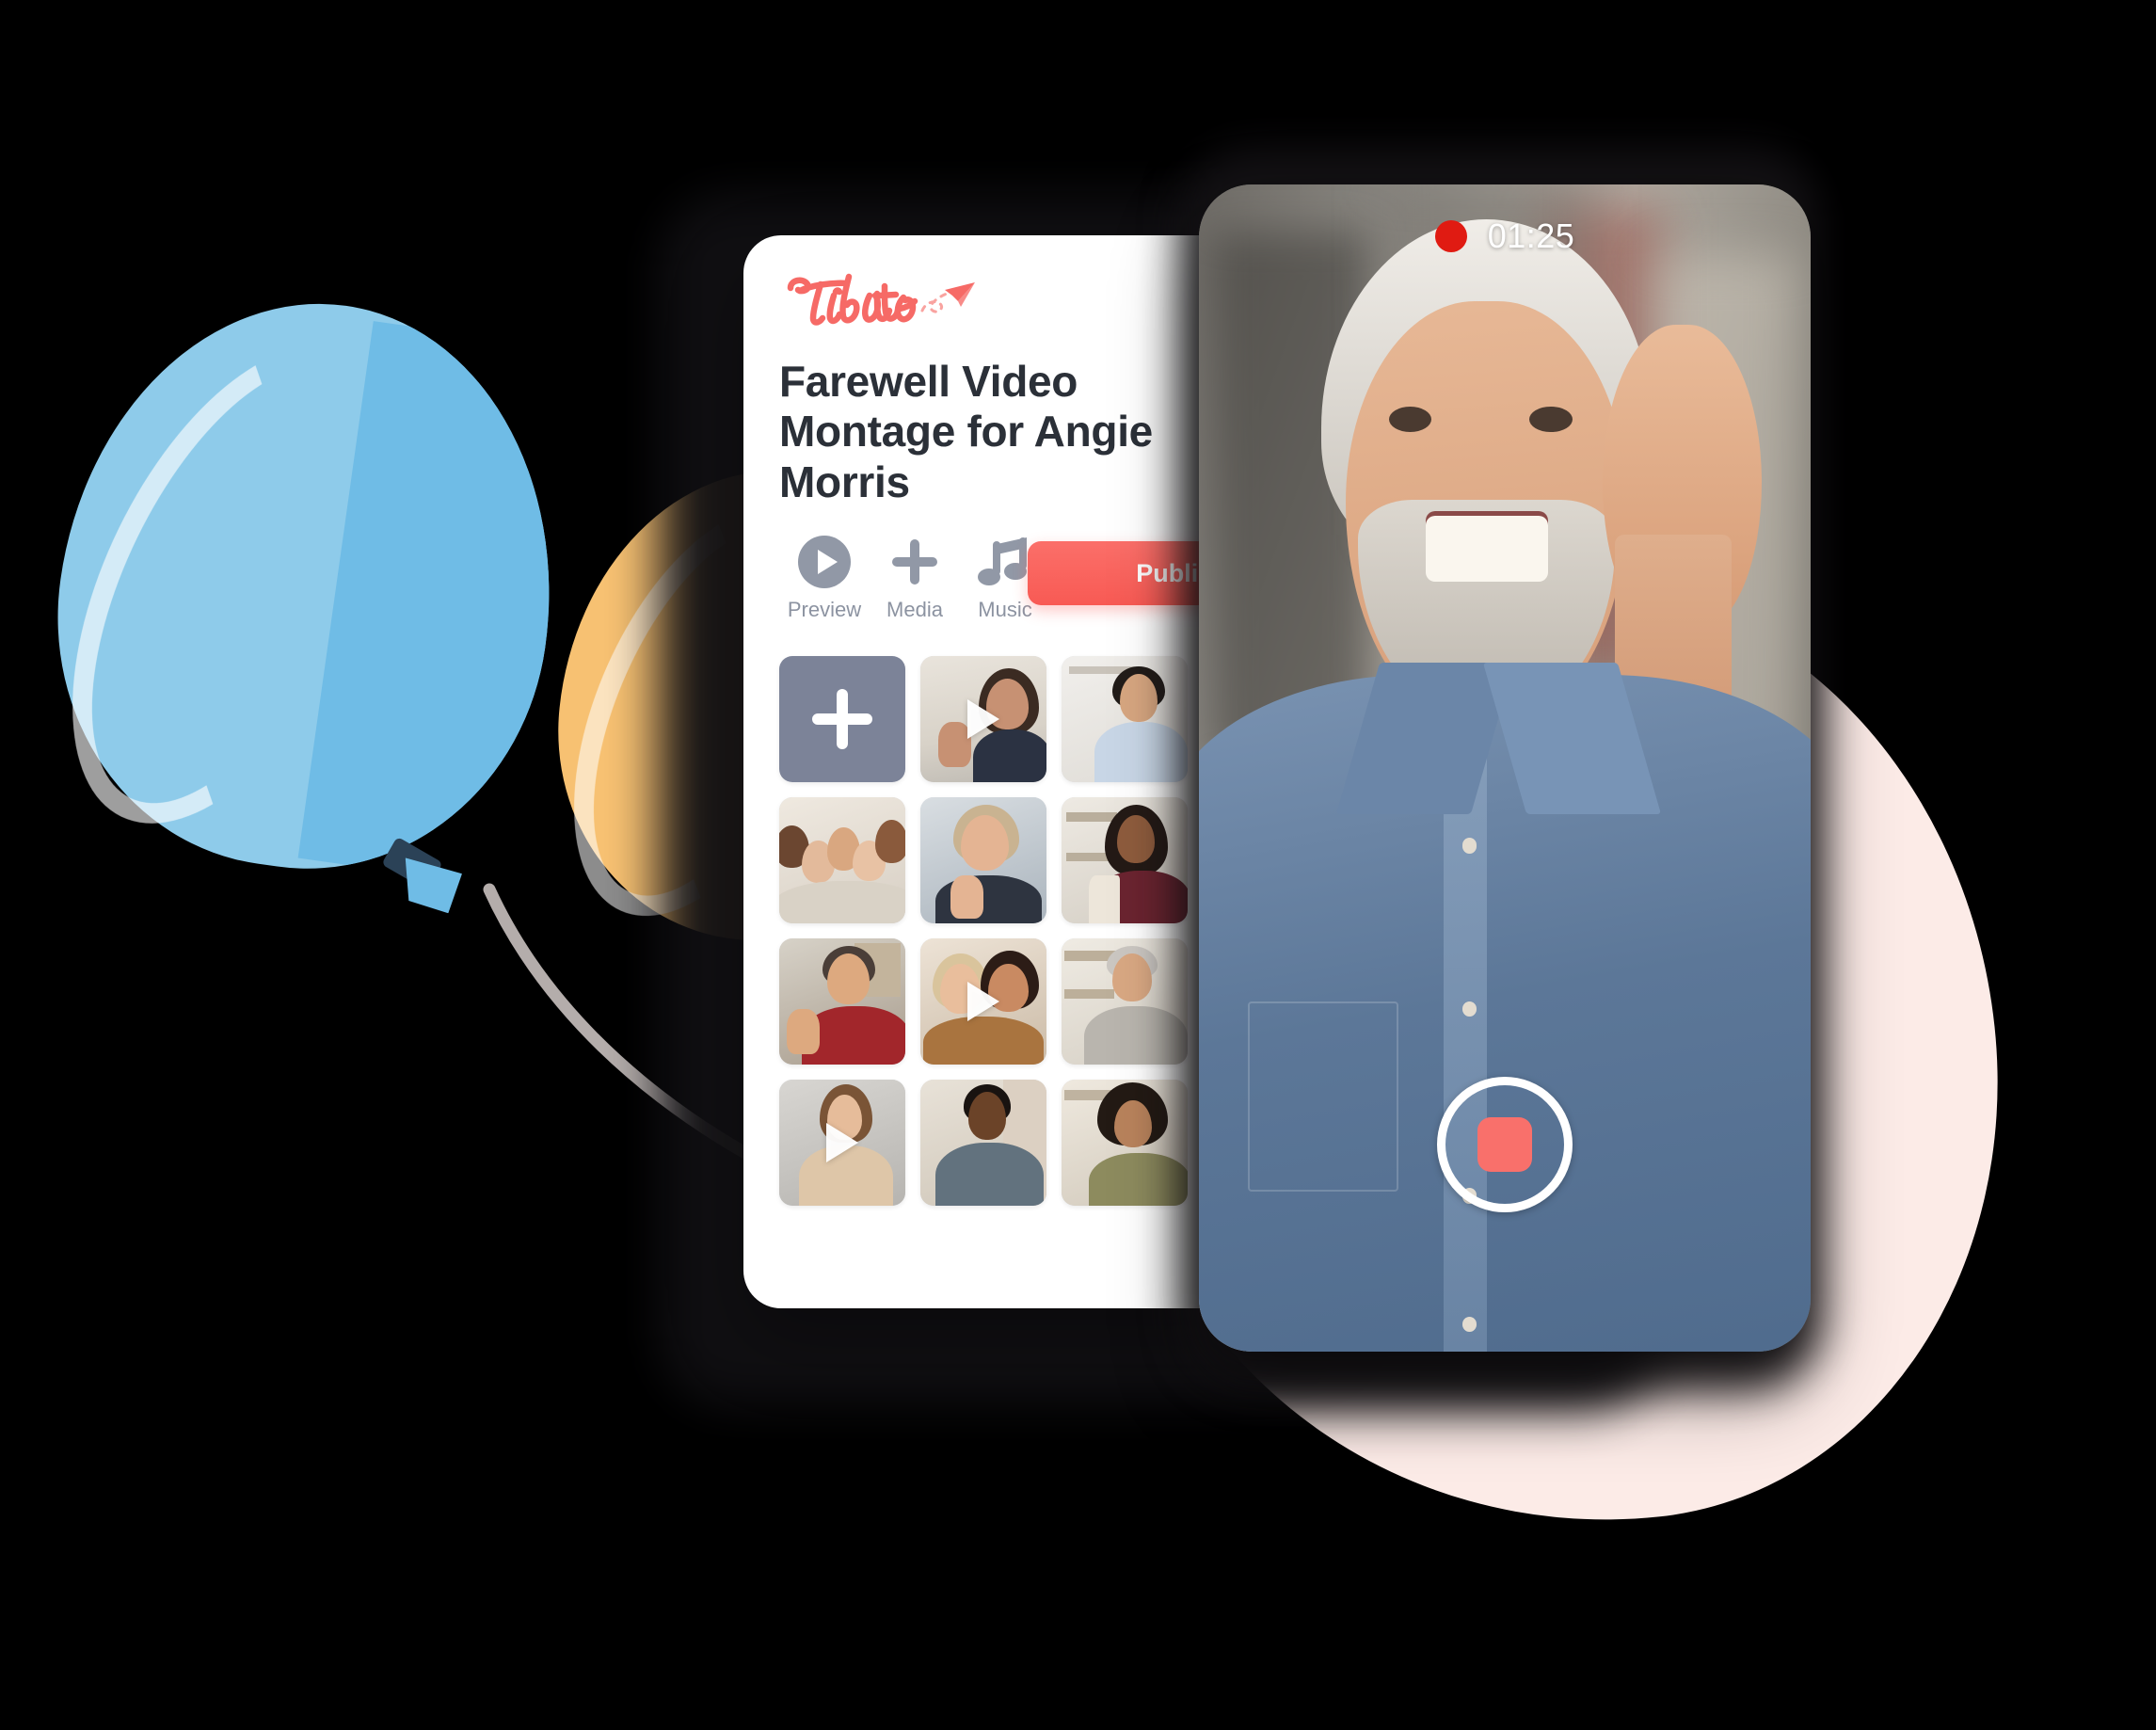 This screenshot has height=1730, width=2156. I want to click on recording-timer: 01:25, so click(1531, 236).